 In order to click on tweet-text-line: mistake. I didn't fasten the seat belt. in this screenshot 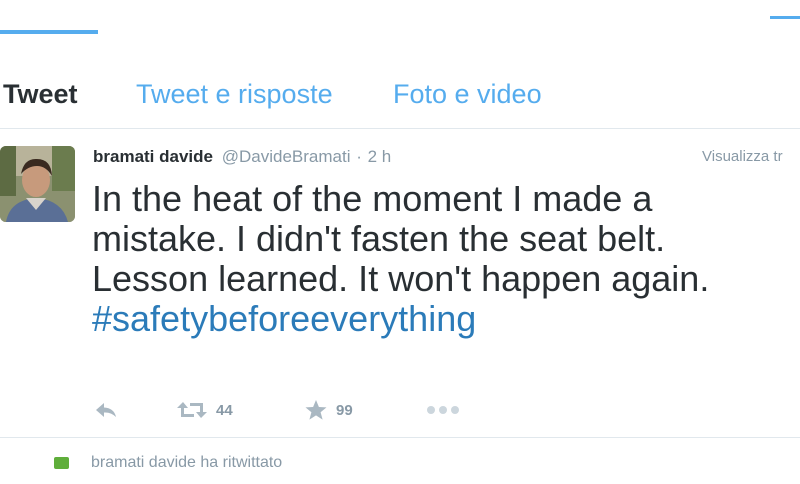, I will do `click(379, 238)`.